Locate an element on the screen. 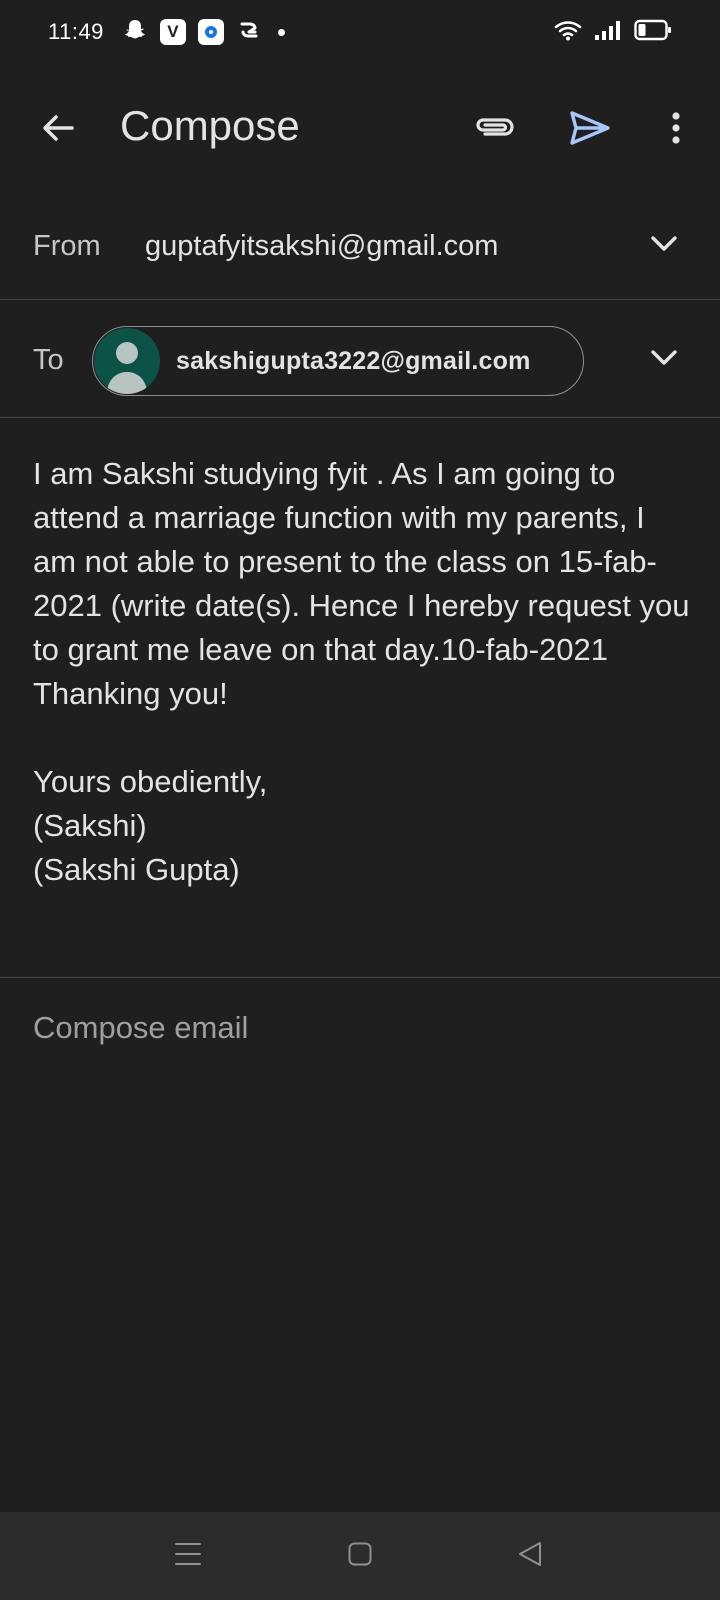 This screenshot has height=1600, width=720. paperclip-icon is located at coordinates (494, 130).